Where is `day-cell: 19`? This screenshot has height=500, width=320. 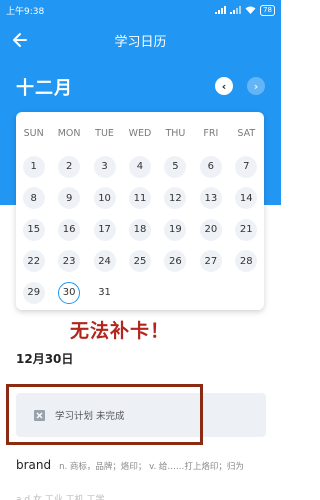 day-cell: 19 is located at coordinates (175, 230).